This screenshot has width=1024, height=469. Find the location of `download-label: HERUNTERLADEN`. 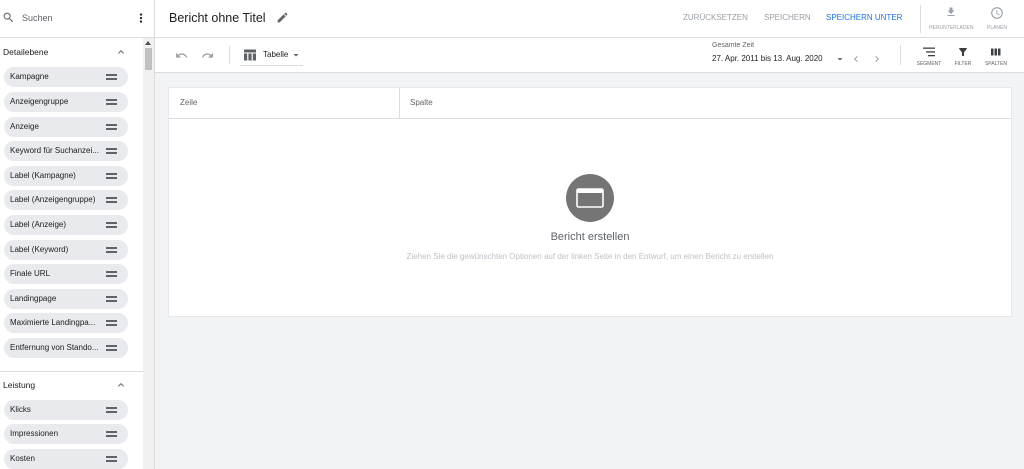

download-label: HERUNTERLADEN is located at coordinates (951, 28).